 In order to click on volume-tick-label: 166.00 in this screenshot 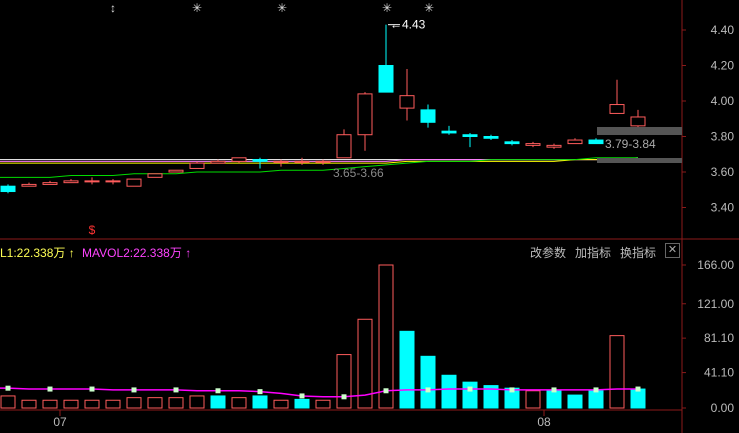, I will do `click(715, 265)`.